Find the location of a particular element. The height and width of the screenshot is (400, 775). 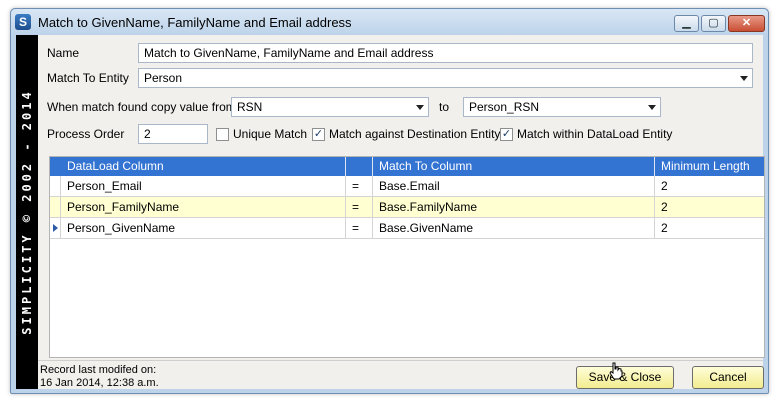

process-order-label: Process Order is located at coordinates (86, 134).